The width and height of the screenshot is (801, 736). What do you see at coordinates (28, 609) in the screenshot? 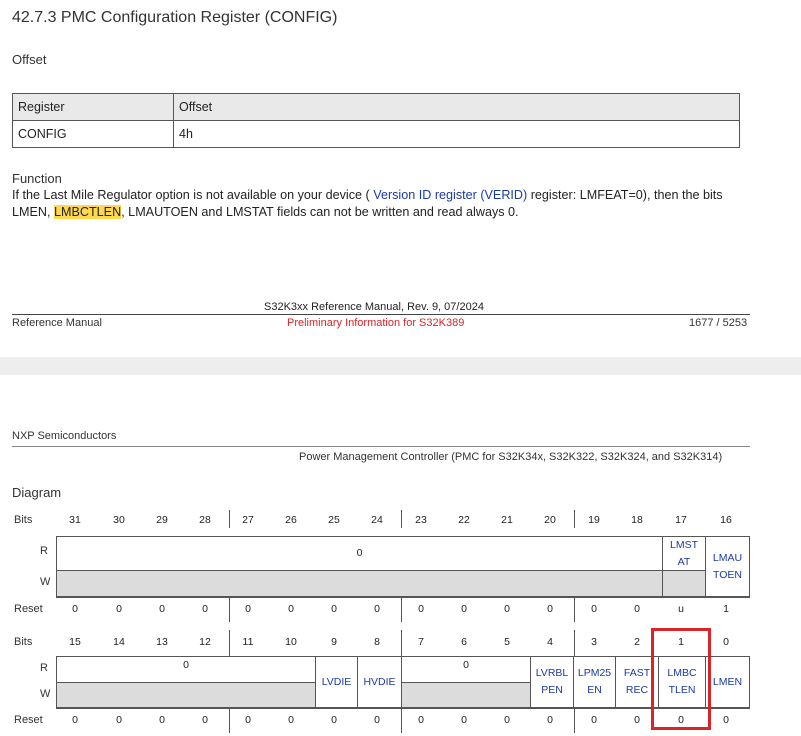
I see `reset-label-upper: Reset` at bounding box center [28, 609].